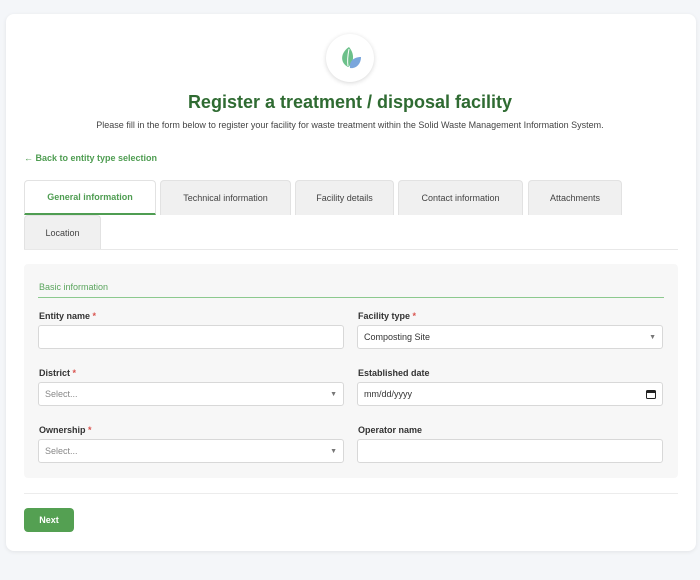 This screenshot has width=700, height=580. I want to click on tab-location: Location, so click(62, 232).